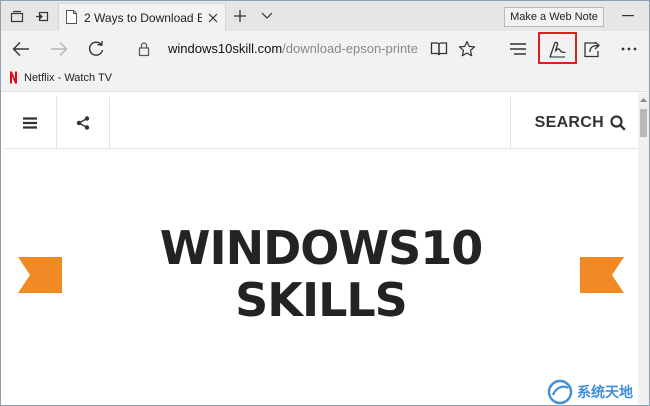 Image resolution: width=650 pixels, height=406 pixels. What do you see at coordinates (321, 300) in the screenshot?
I see `site-logo-line-2: SKILLS` at bounding box center [321, 300].